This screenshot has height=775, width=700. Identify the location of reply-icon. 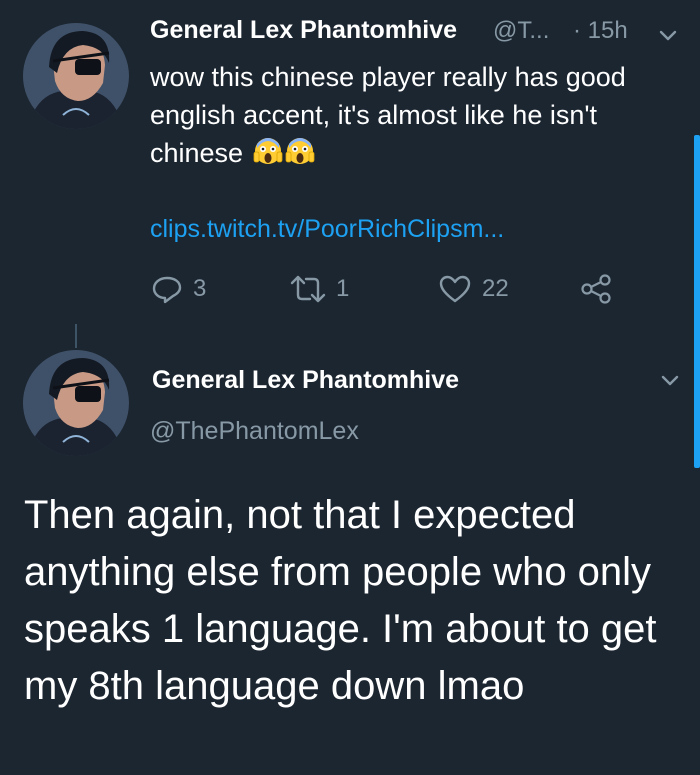
(167, 290).